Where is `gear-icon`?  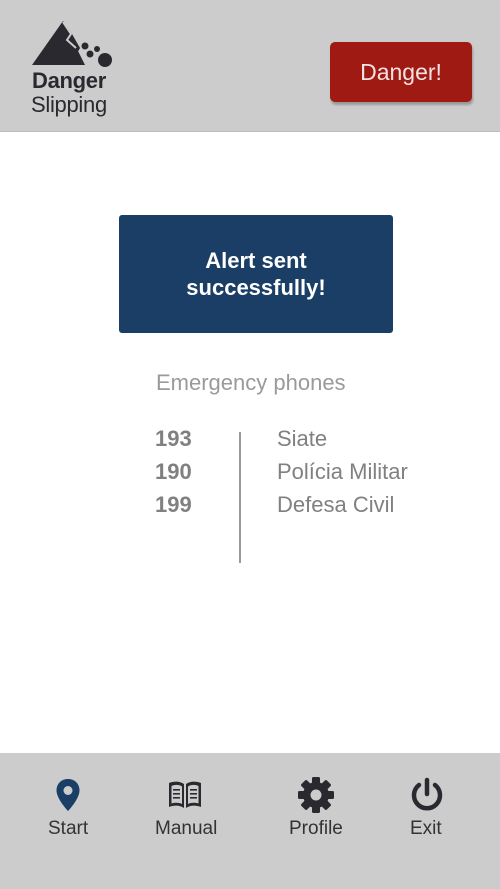 gear-icon is located at coordinates (316, 795).